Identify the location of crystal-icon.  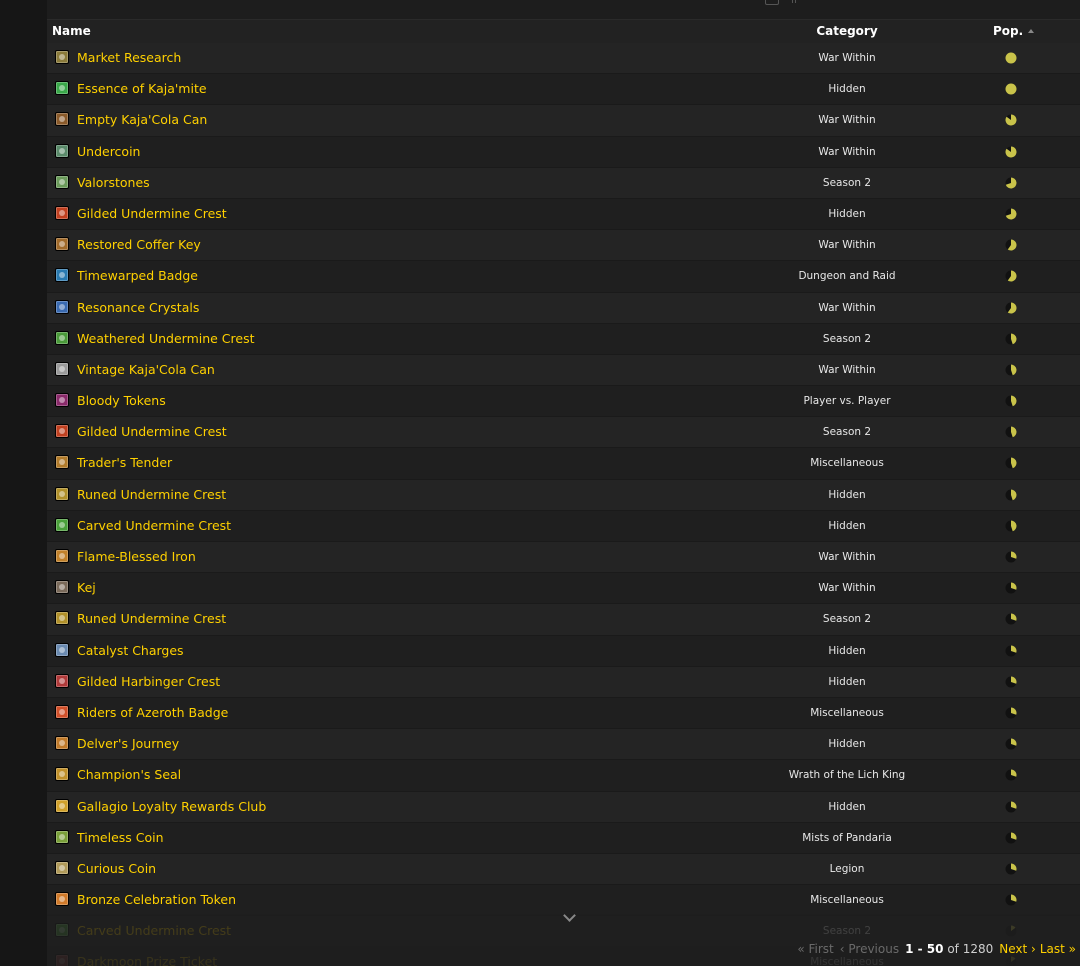
(62, 306).